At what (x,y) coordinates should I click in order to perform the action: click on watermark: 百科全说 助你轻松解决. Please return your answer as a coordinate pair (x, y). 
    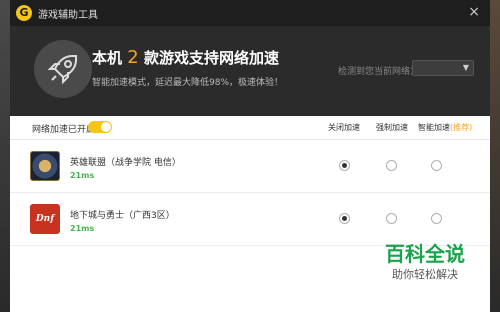
    Looking at the image, I should click on (425, 263).